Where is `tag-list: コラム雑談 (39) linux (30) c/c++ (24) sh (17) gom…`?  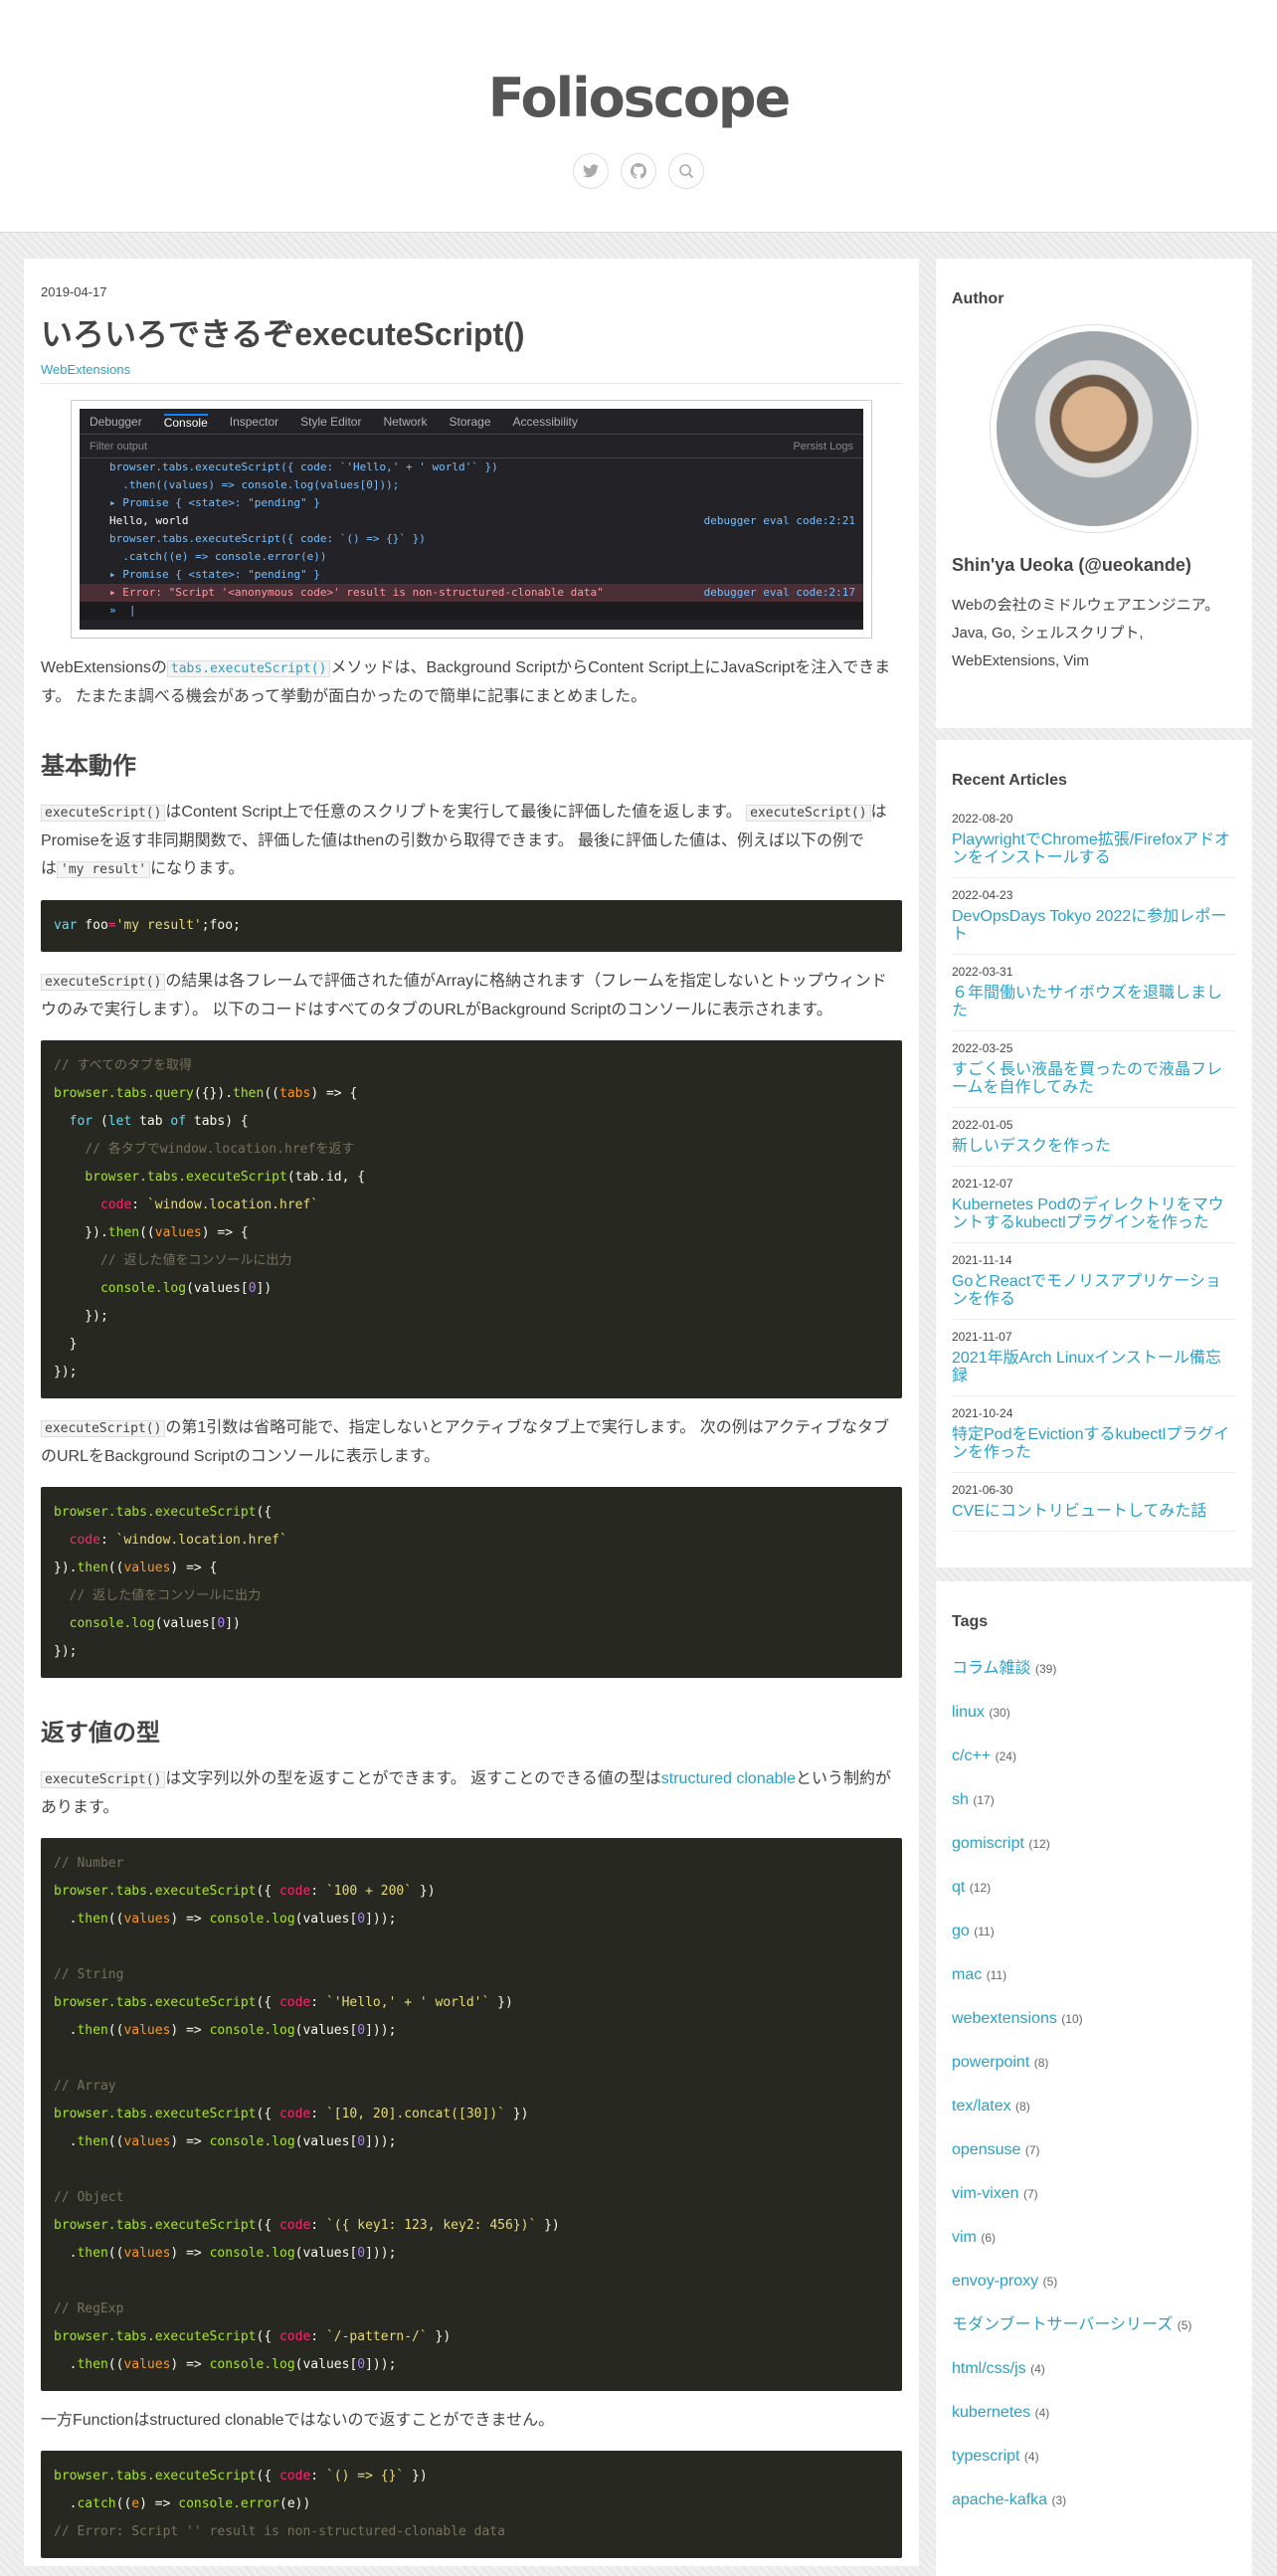 tag-list: コラム雑談 (39) linux (30) c/c++ (24) sh (17) gom… is located at coordinates (1094, 2069).